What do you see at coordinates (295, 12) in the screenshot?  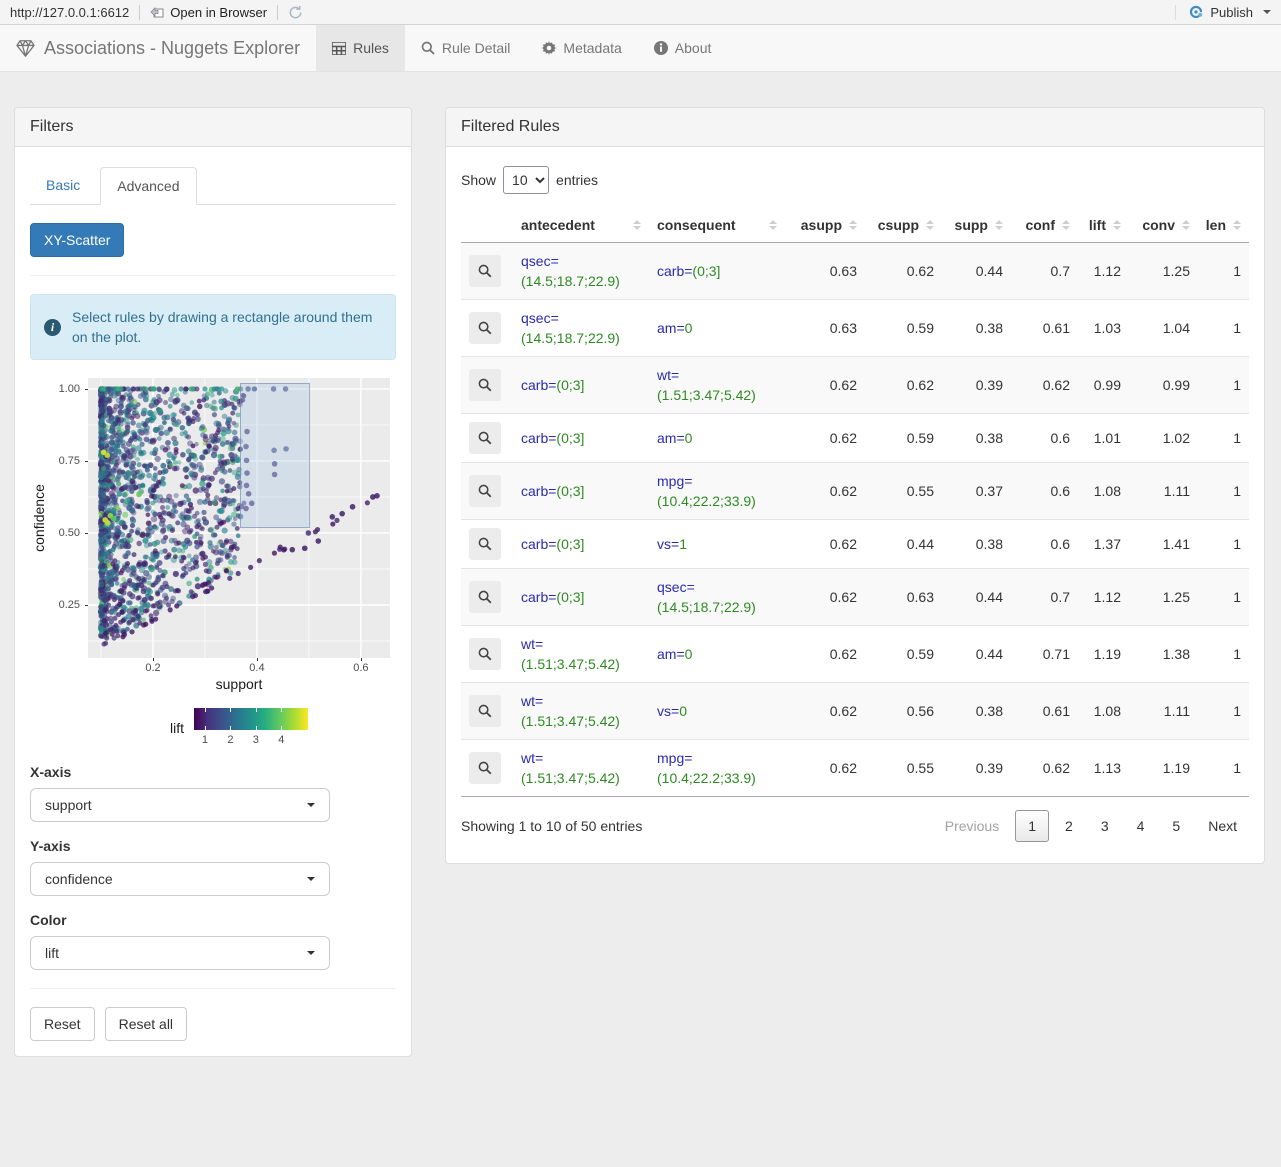 I see `refresh-icon` at bounding box center [295, 12].